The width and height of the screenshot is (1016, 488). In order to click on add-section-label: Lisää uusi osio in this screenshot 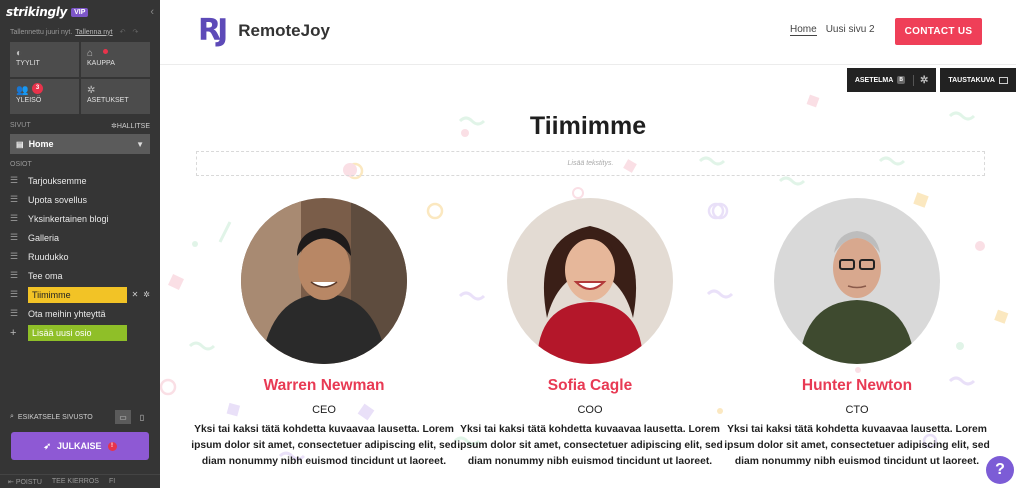, I will do `click(77, 332)`.